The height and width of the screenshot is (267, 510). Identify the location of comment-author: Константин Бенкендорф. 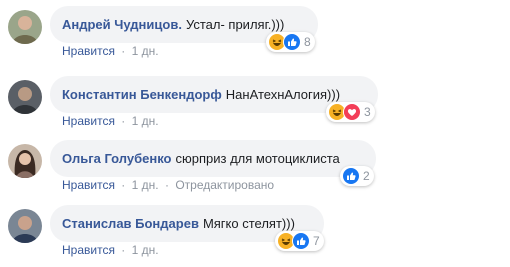
(142, 94).